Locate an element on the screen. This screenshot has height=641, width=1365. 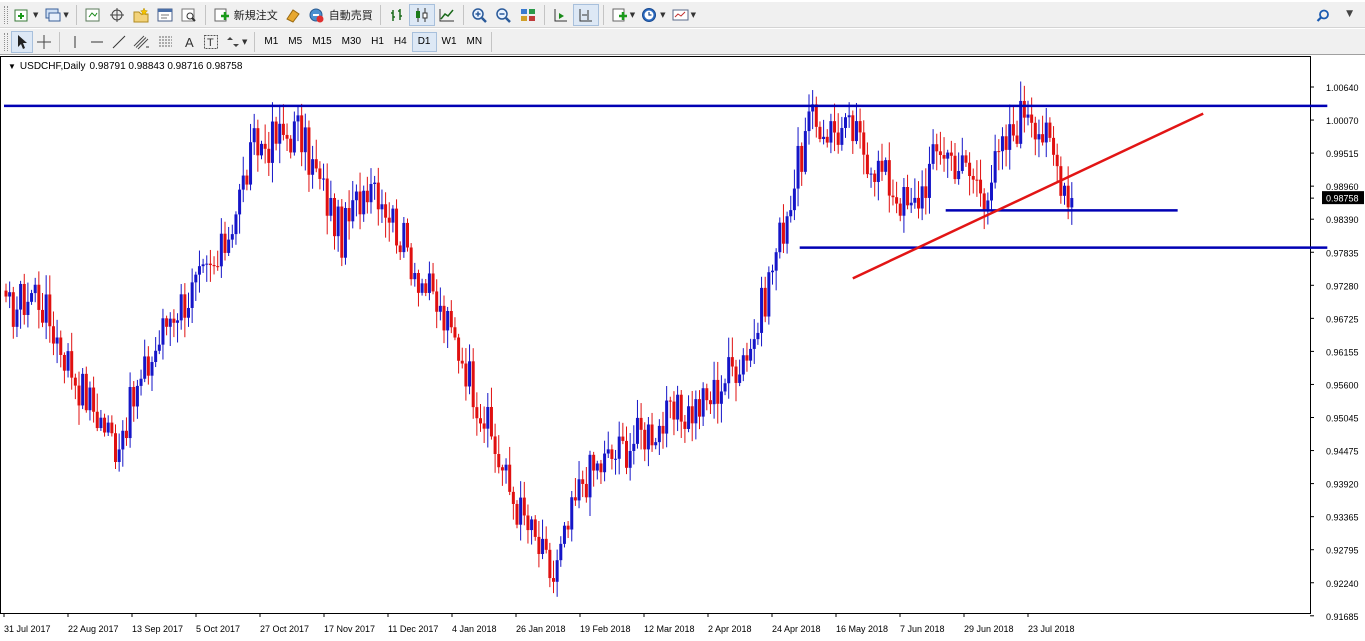
timeframe-d1: D1 is located at coordinates (424, 41).